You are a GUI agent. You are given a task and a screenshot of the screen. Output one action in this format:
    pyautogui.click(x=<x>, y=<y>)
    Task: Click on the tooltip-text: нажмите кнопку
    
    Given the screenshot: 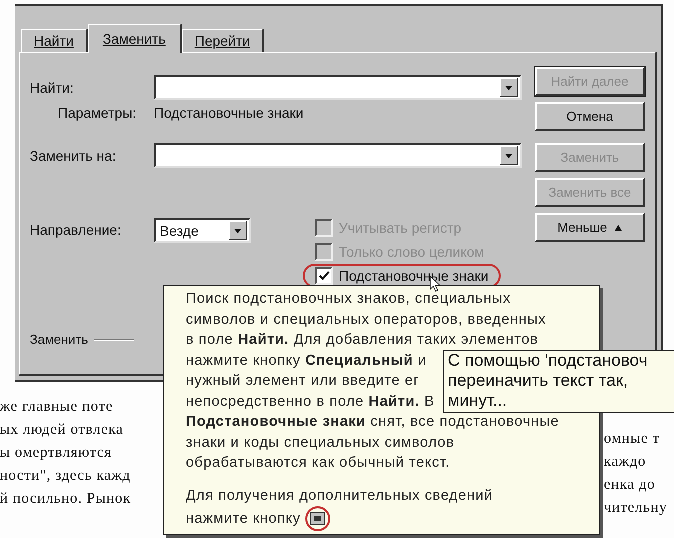 What is the action you would take?
    pyautogui.click(x=243, y=519)
    